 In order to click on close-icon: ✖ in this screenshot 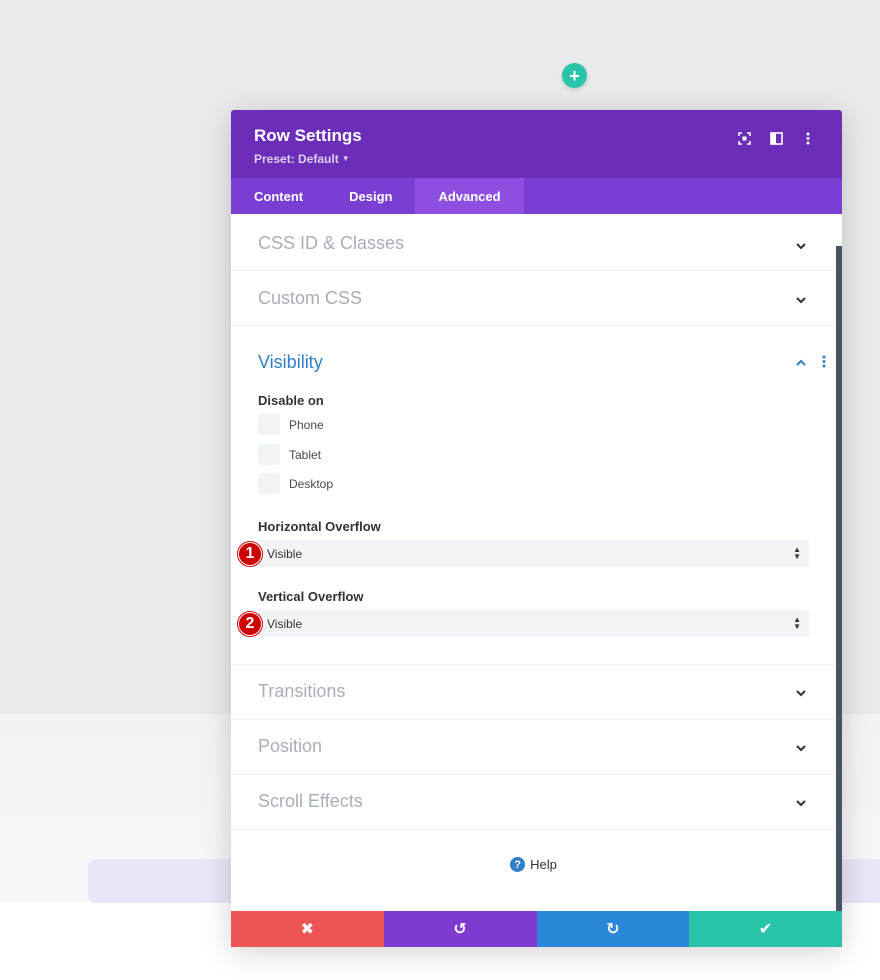, I will do `click(307, 929)`.